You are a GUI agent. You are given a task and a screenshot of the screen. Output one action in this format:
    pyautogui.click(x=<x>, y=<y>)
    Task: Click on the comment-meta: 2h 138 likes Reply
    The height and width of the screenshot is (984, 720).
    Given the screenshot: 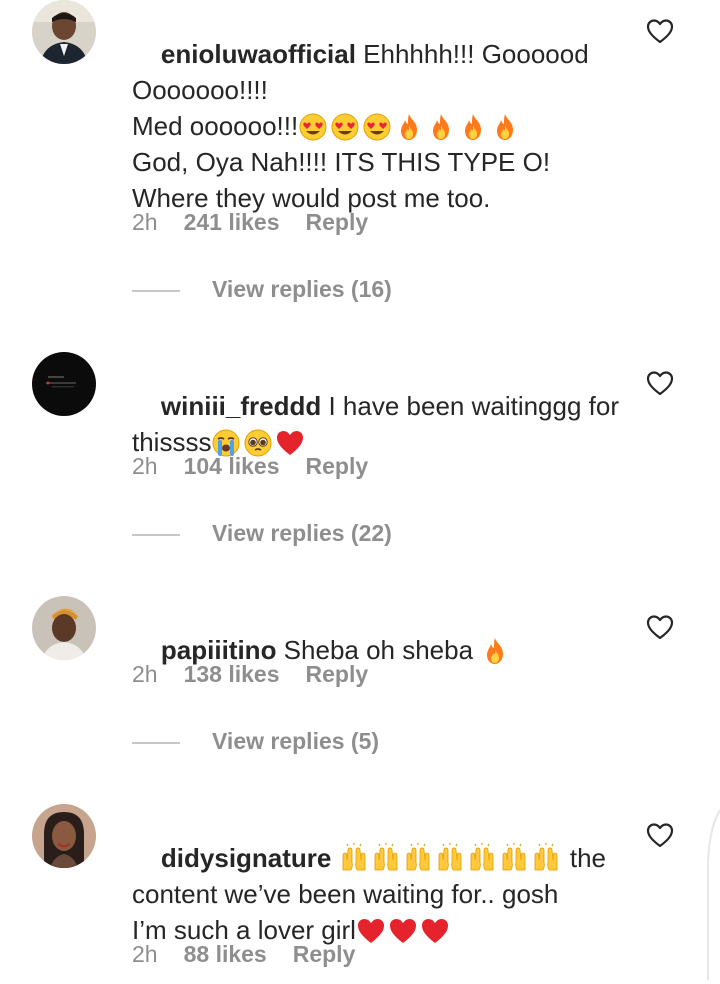 What is the action you would take?
    pyautogui.click(x=250, y=674)
    